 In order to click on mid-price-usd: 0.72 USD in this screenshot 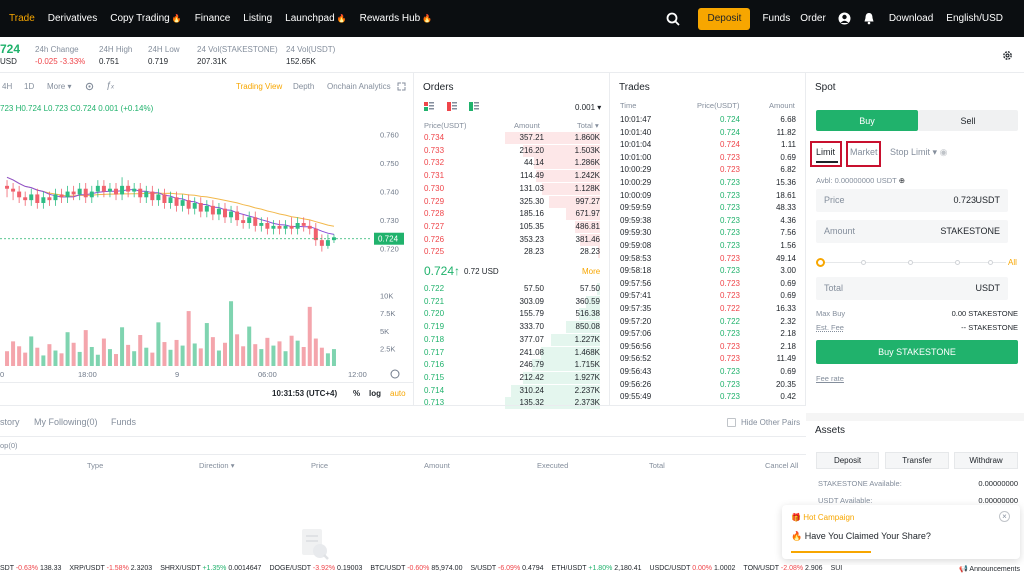, I will do `click(481, 271)`.